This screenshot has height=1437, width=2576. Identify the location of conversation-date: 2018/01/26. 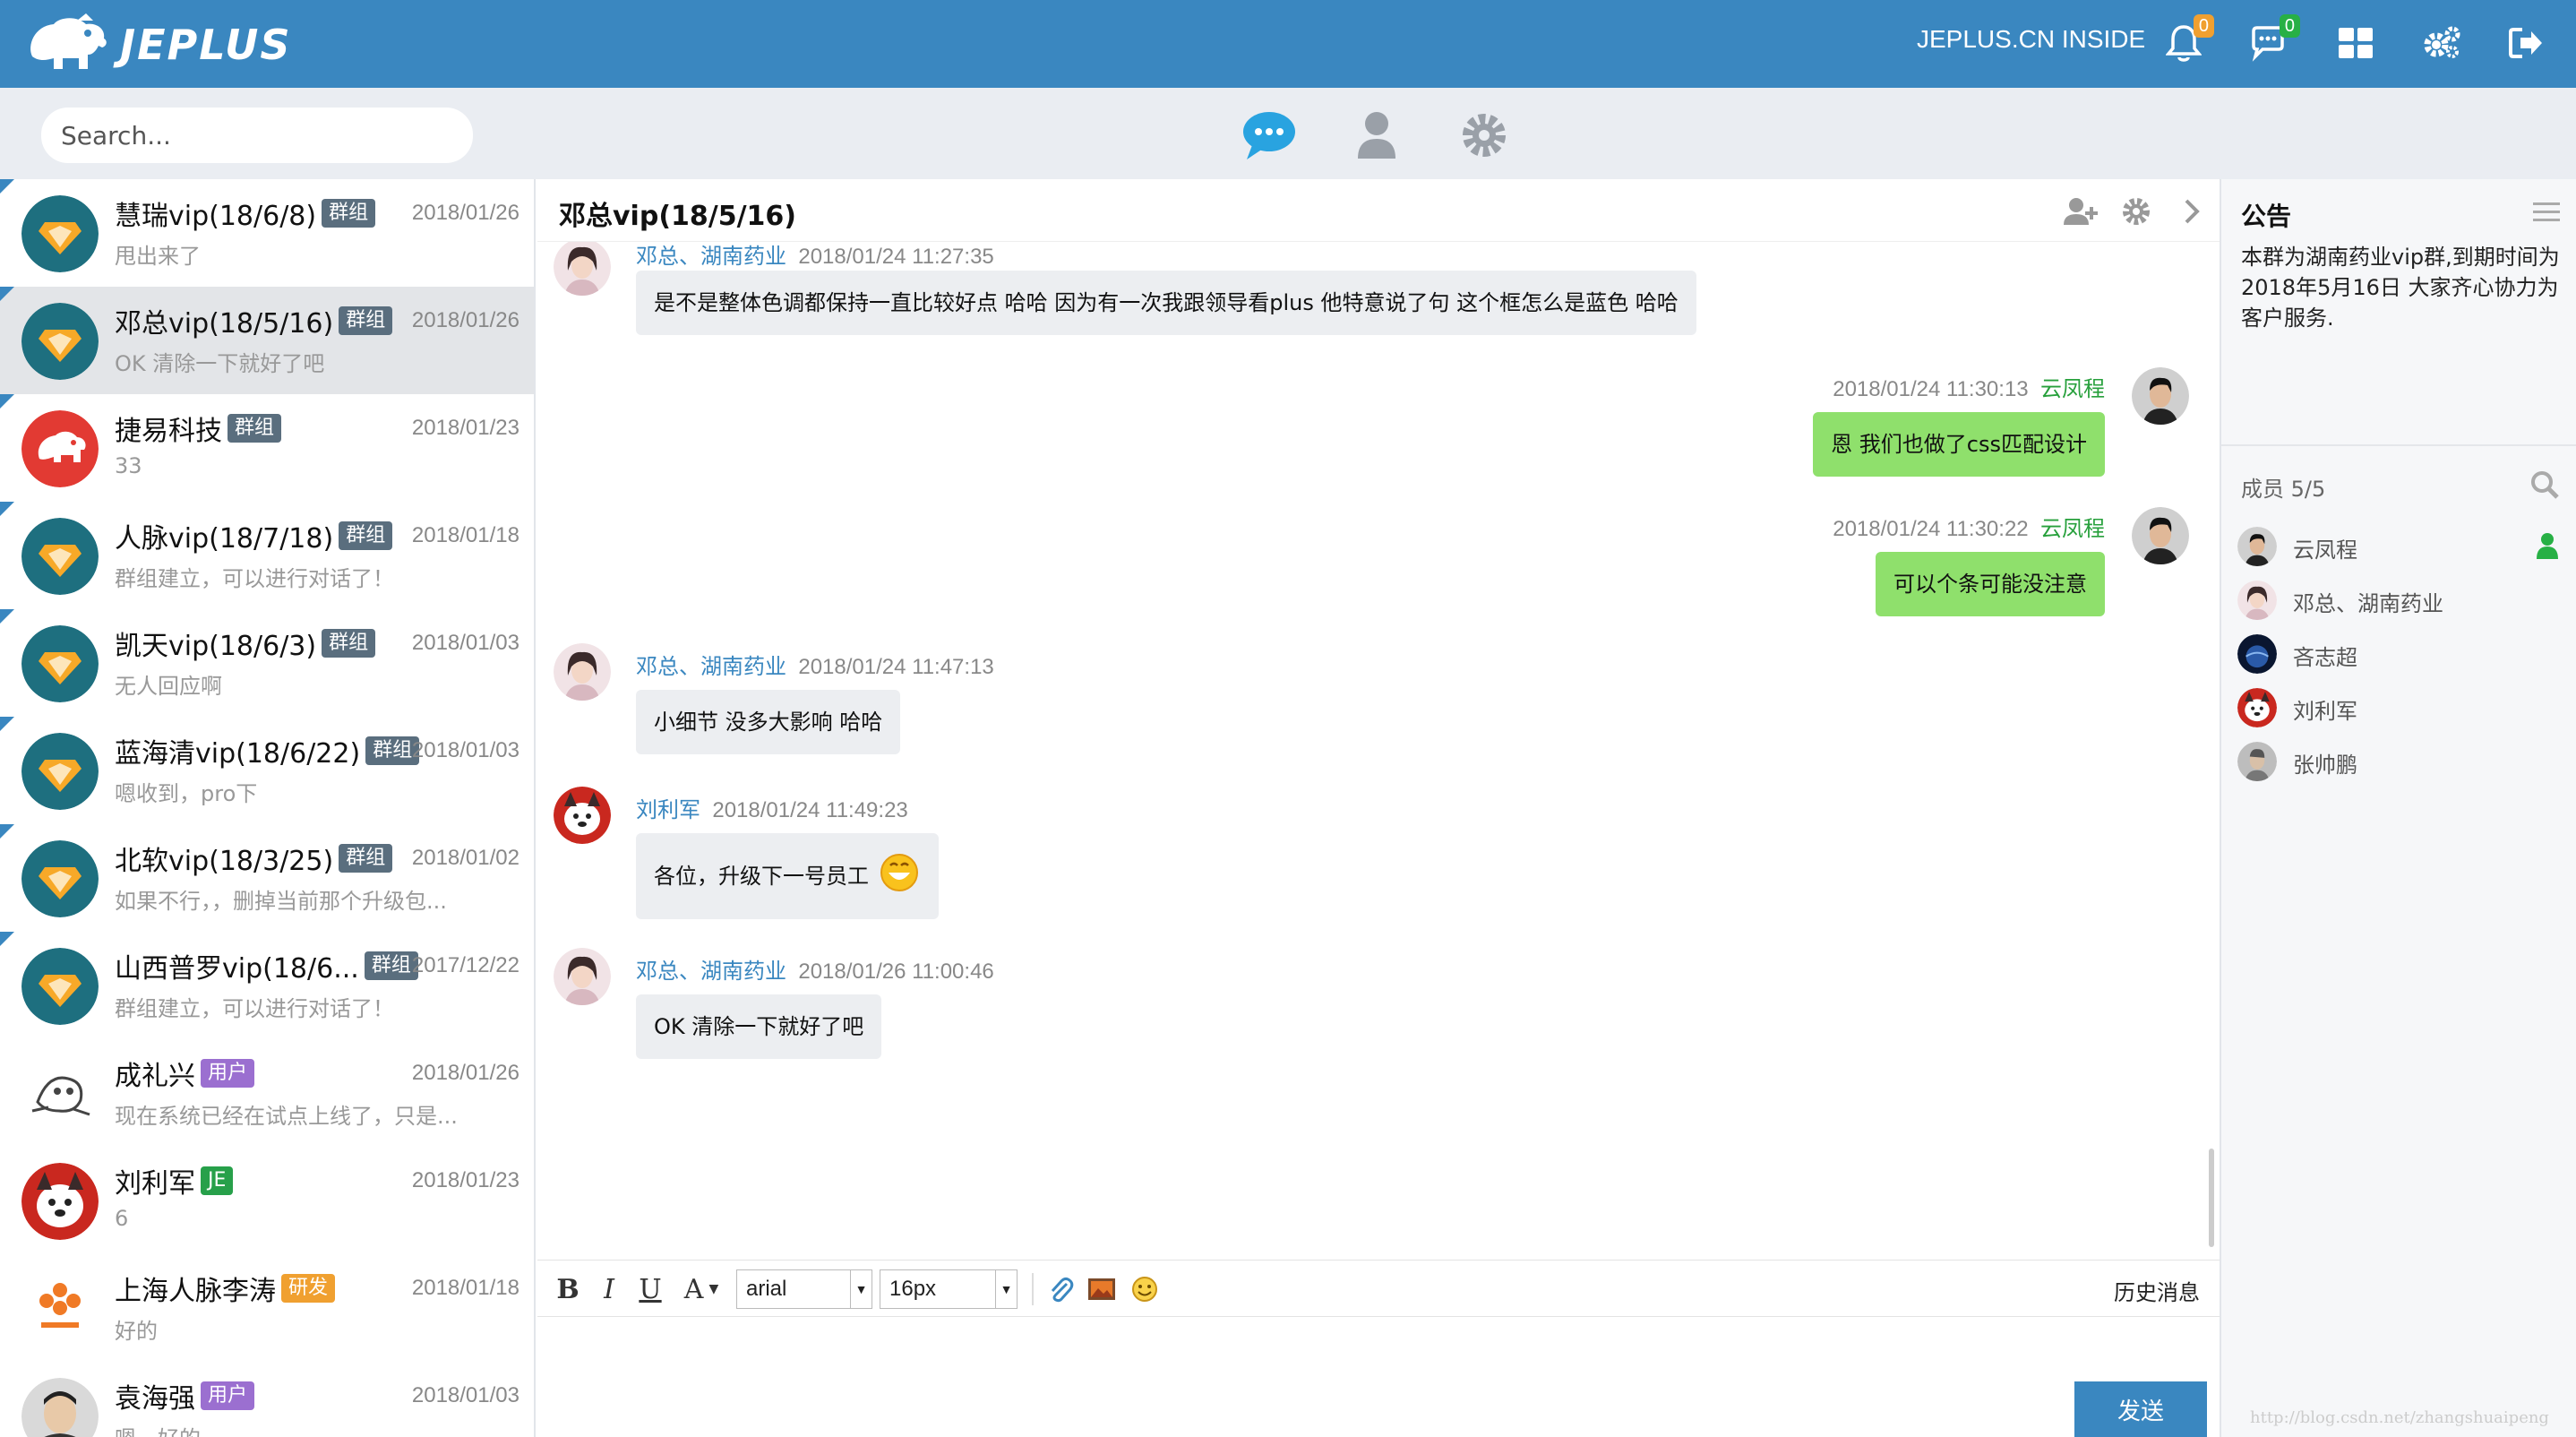
(465, 1073).